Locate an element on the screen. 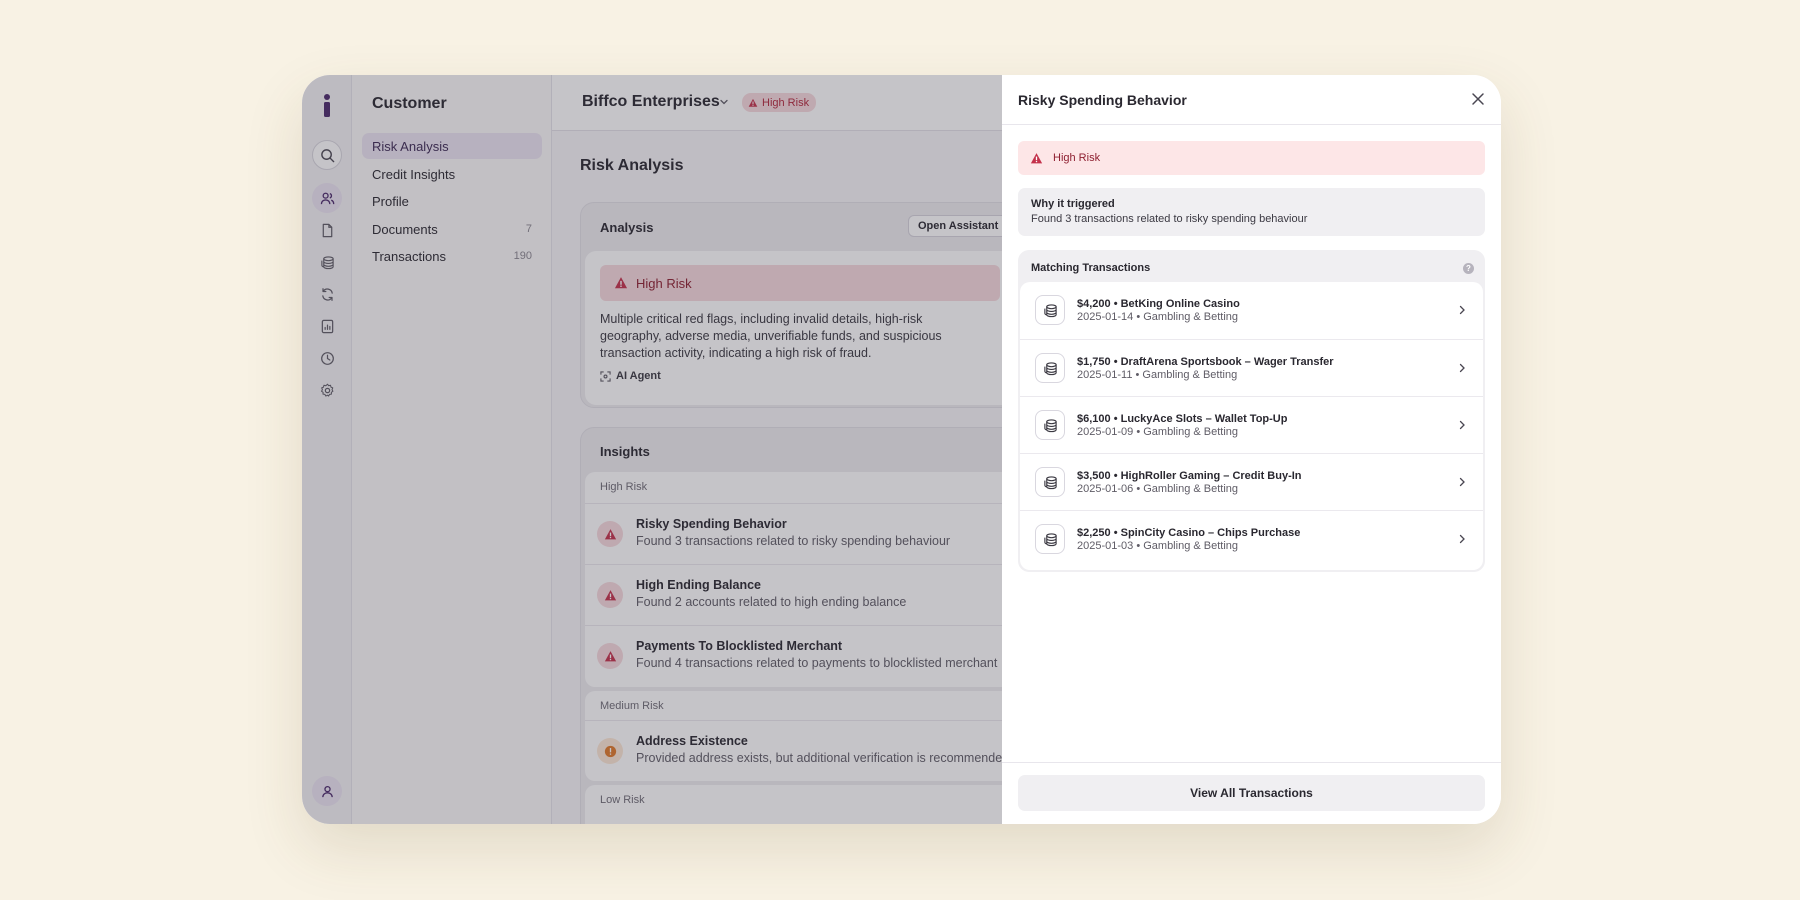 This screenshot has width=1800, height=900. why-title: Why it triggered is located at coordinates (1073, 204).